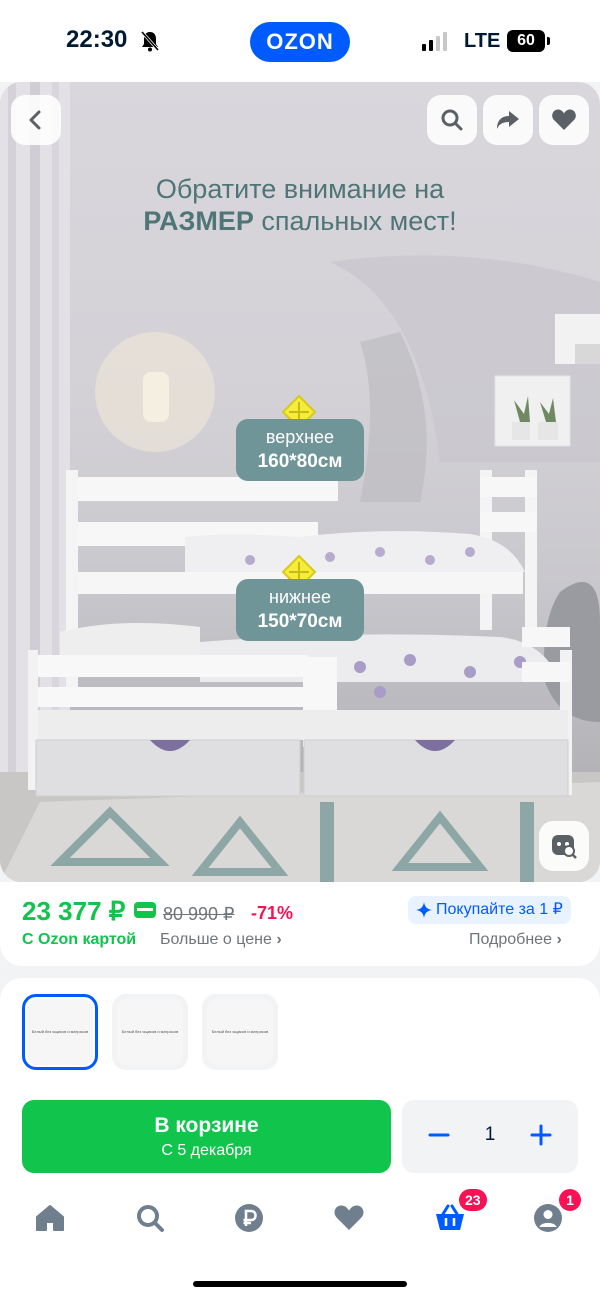 This screenshot has height=1300, width=600. I want to click on price-with-ozon-card: 23 377 ₽, so click(74, 911).